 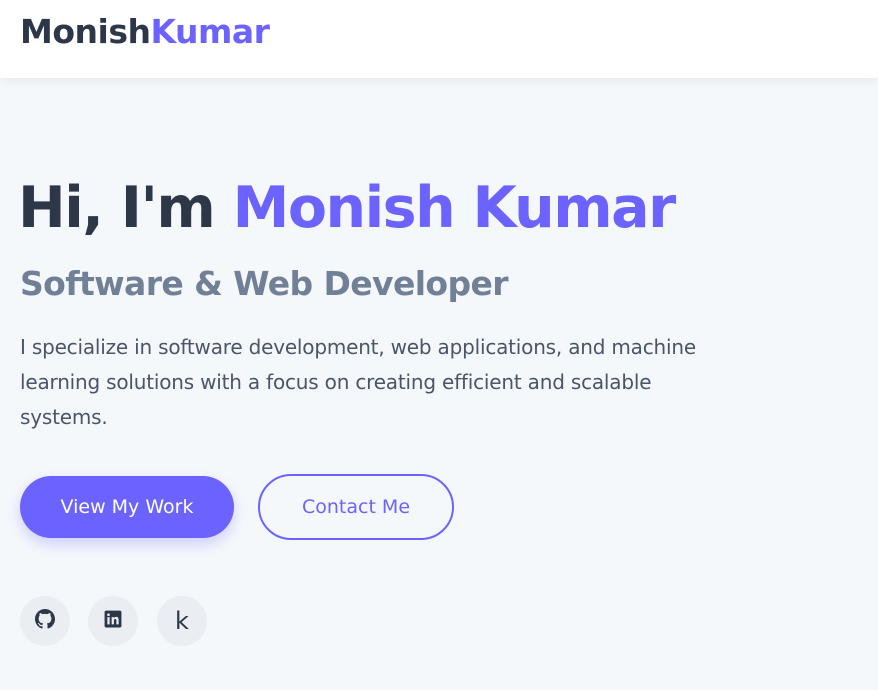 I want to click on github-link, so click(x=45, y=621).